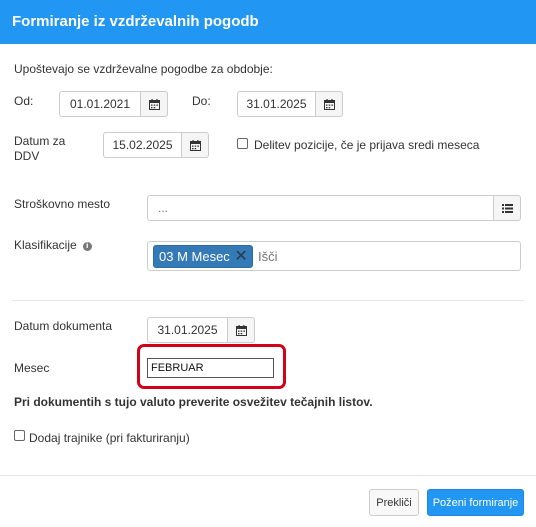 The image size is (536, 527). Describe the element at coordinates (194, 256) in the screenshot. I see `classification-tag-label: 03 M Mesec` at that location.